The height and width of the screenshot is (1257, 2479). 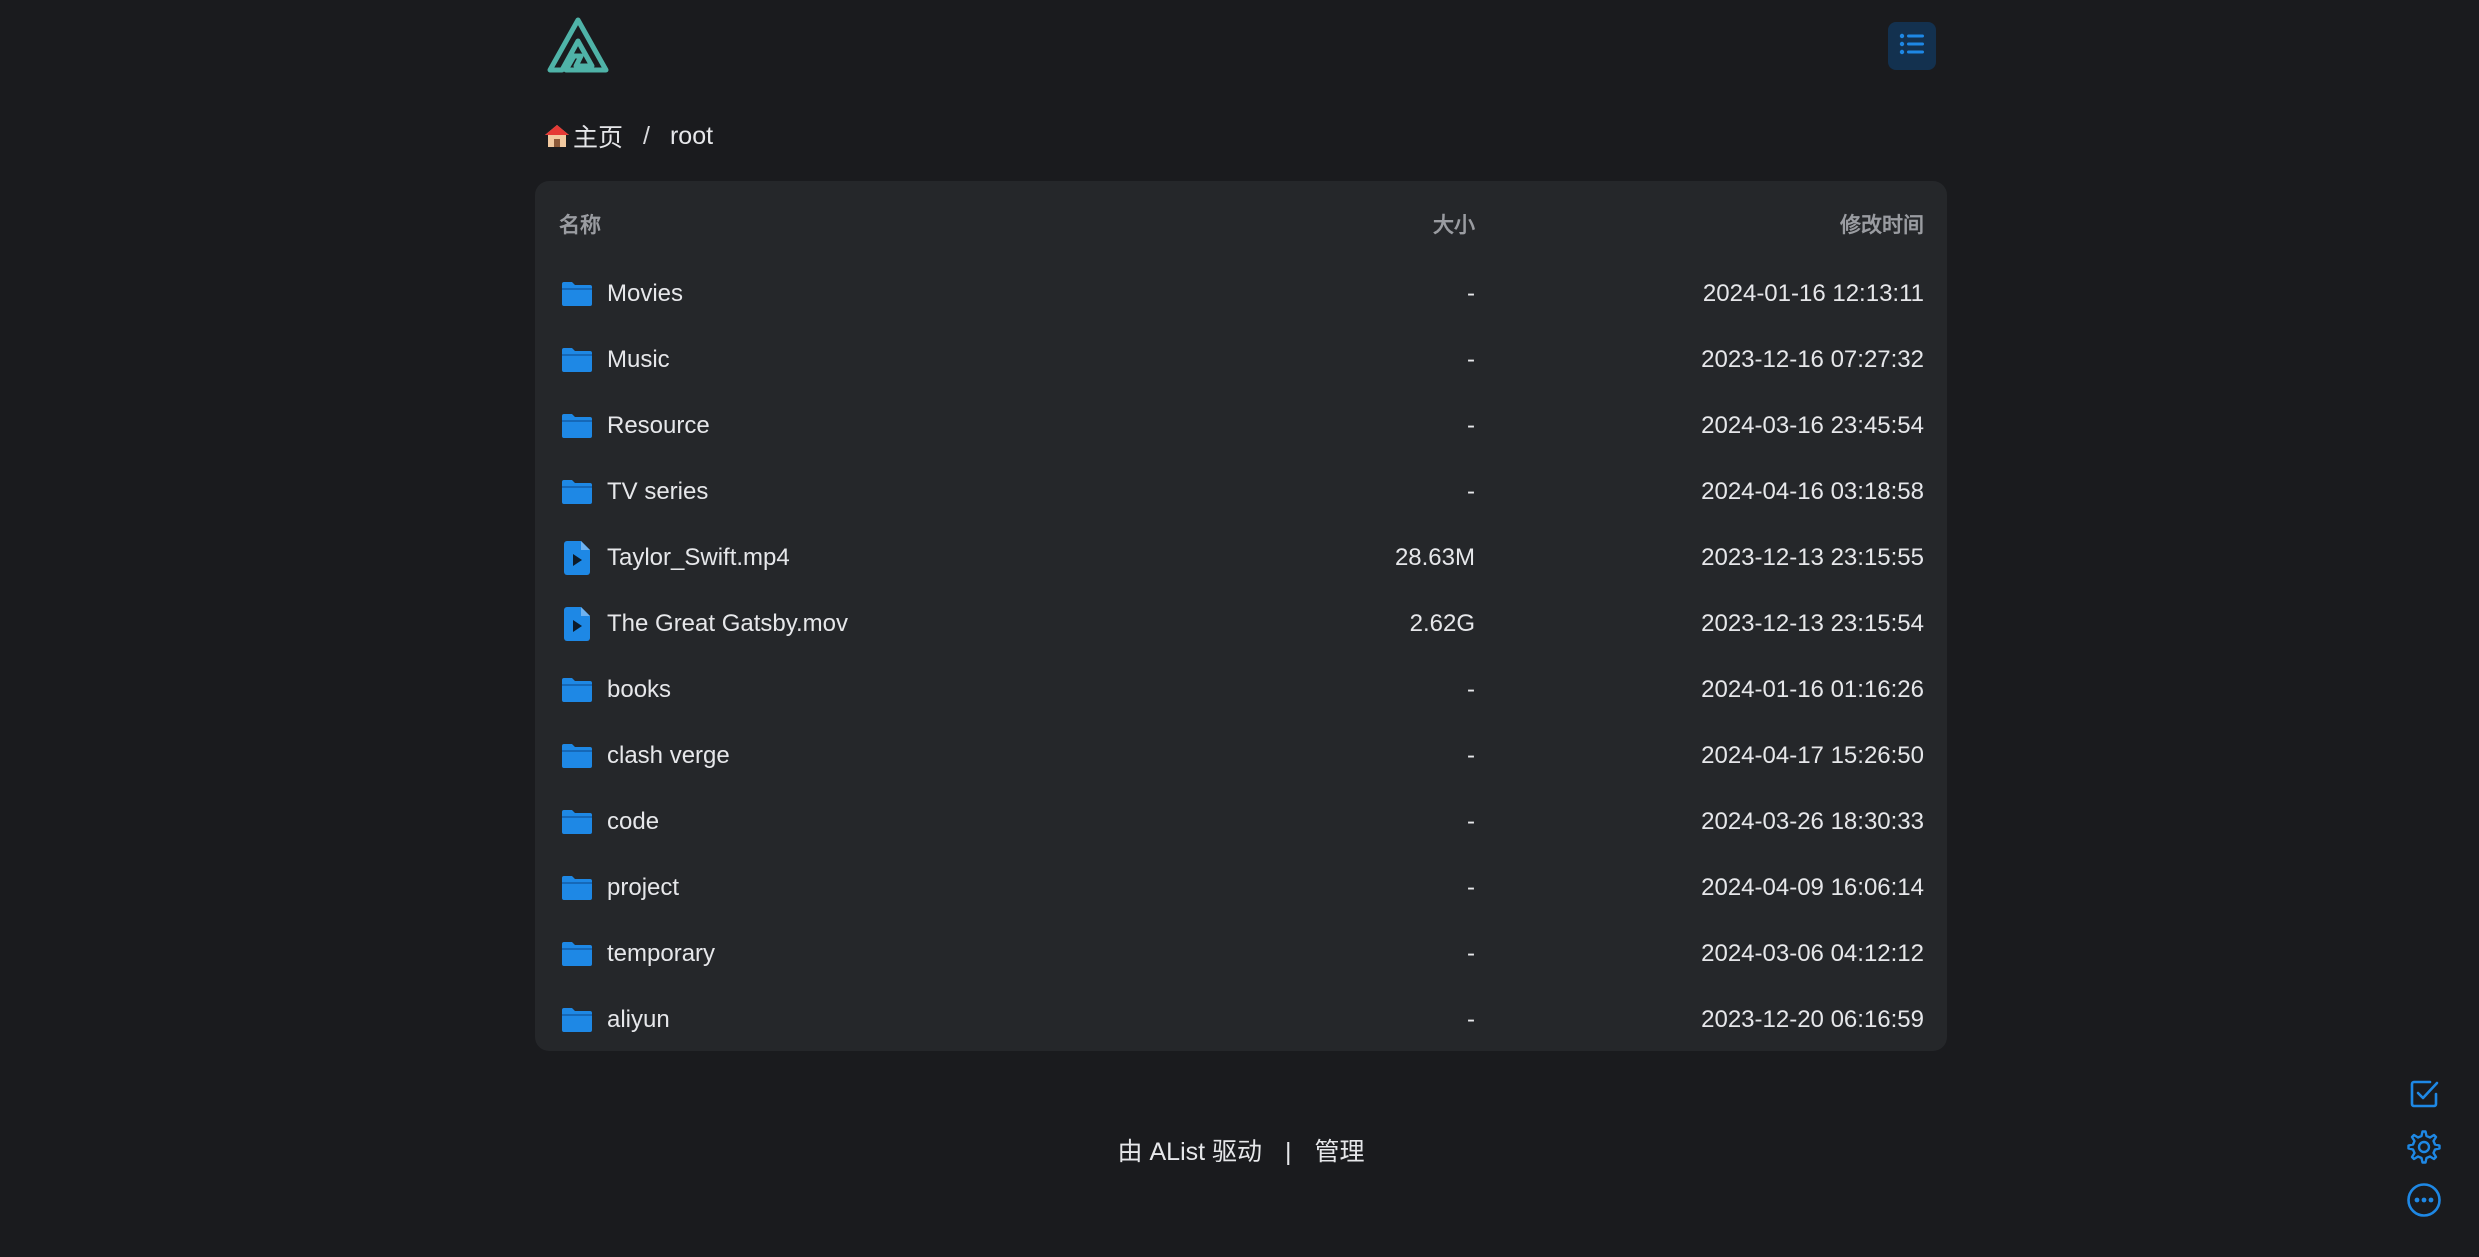 I want to click on file-row: clash verge - 2024-04-17 15:26:50, so click(x=1241, y=756).